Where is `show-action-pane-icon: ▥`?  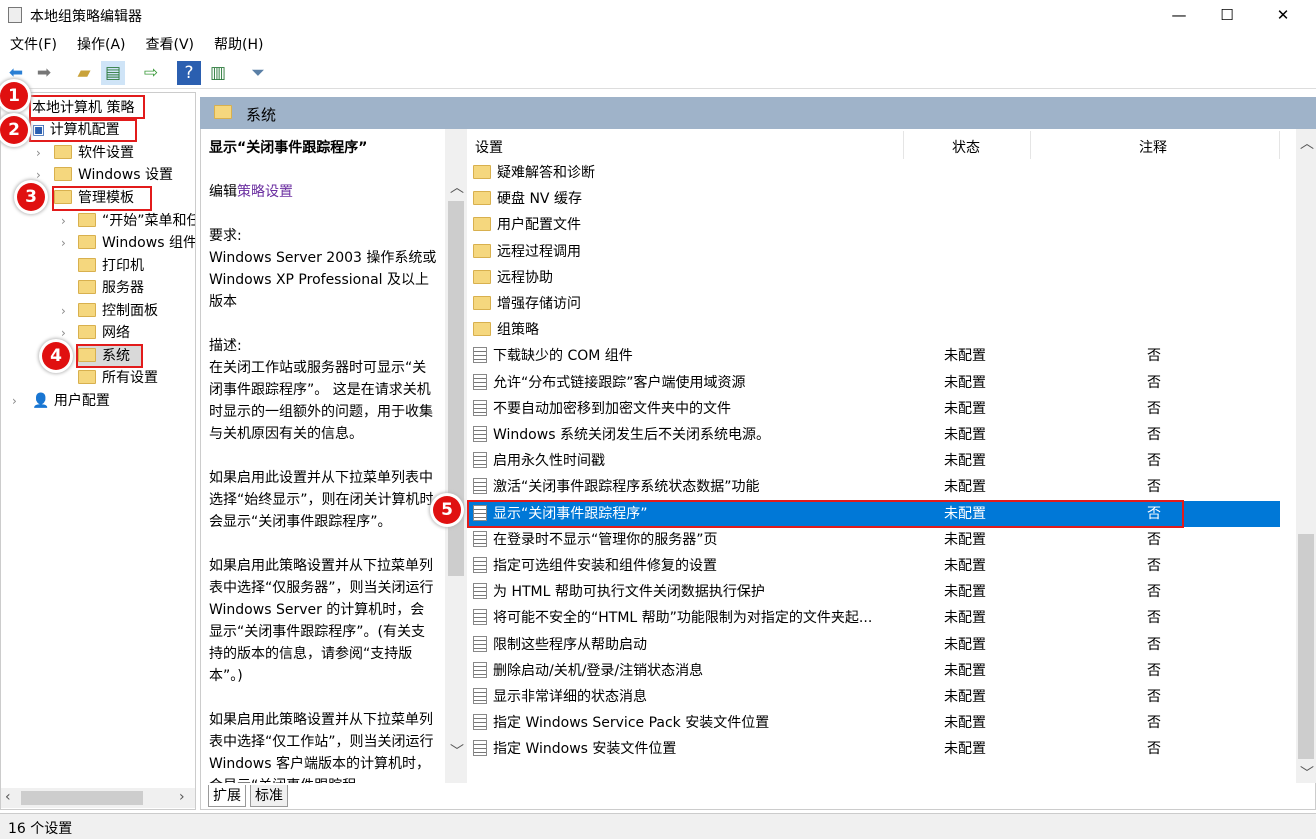
show-action-pane-icon: ▥ is located at coordinates (218, 73).